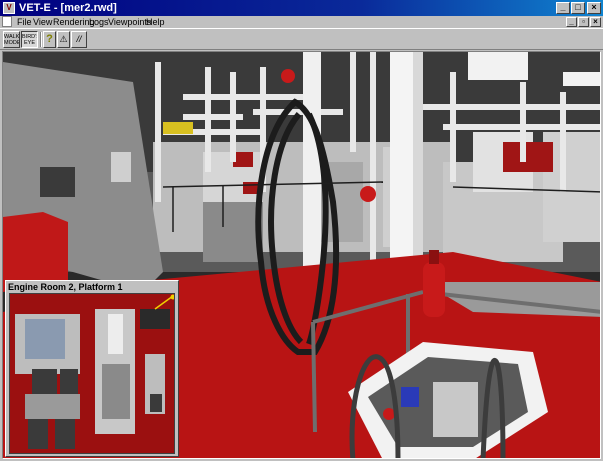  Describe the element at coordinates (57, 182) in the screenshot. I see `panel-box` at that location.